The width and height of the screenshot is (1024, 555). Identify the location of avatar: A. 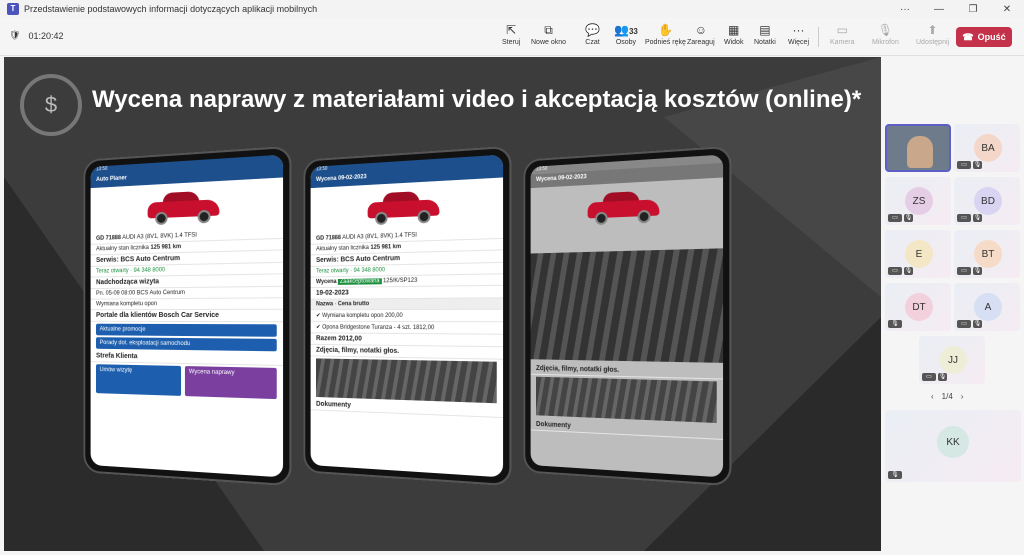
(988, 307).